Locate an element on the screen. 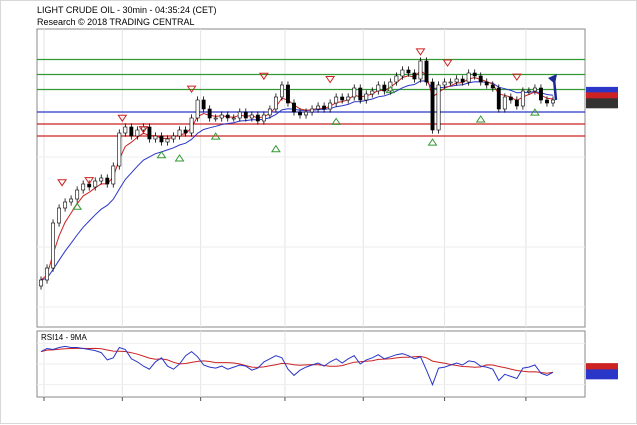 The height and width of the screenshot is (425, 637). price-badge is located at coordinates (602, 103).